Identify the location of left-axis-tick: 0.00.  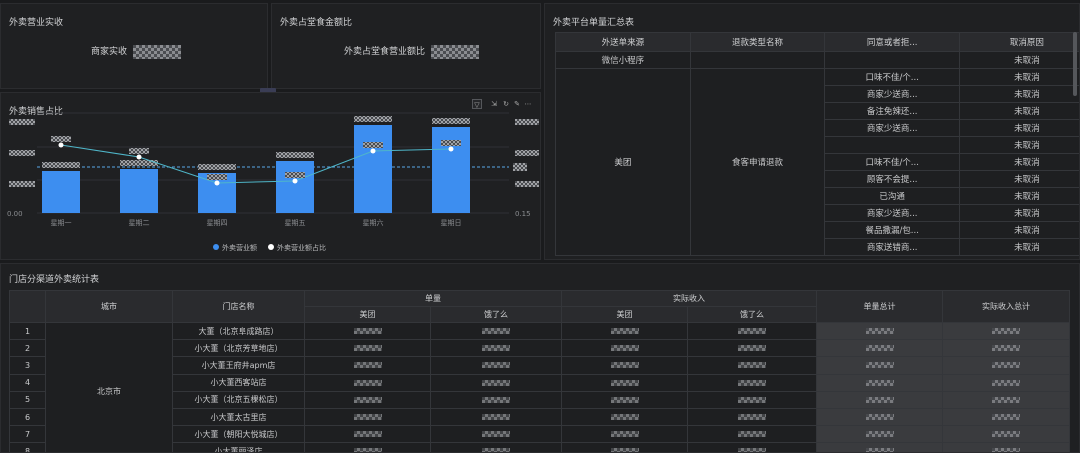
(15, 214).